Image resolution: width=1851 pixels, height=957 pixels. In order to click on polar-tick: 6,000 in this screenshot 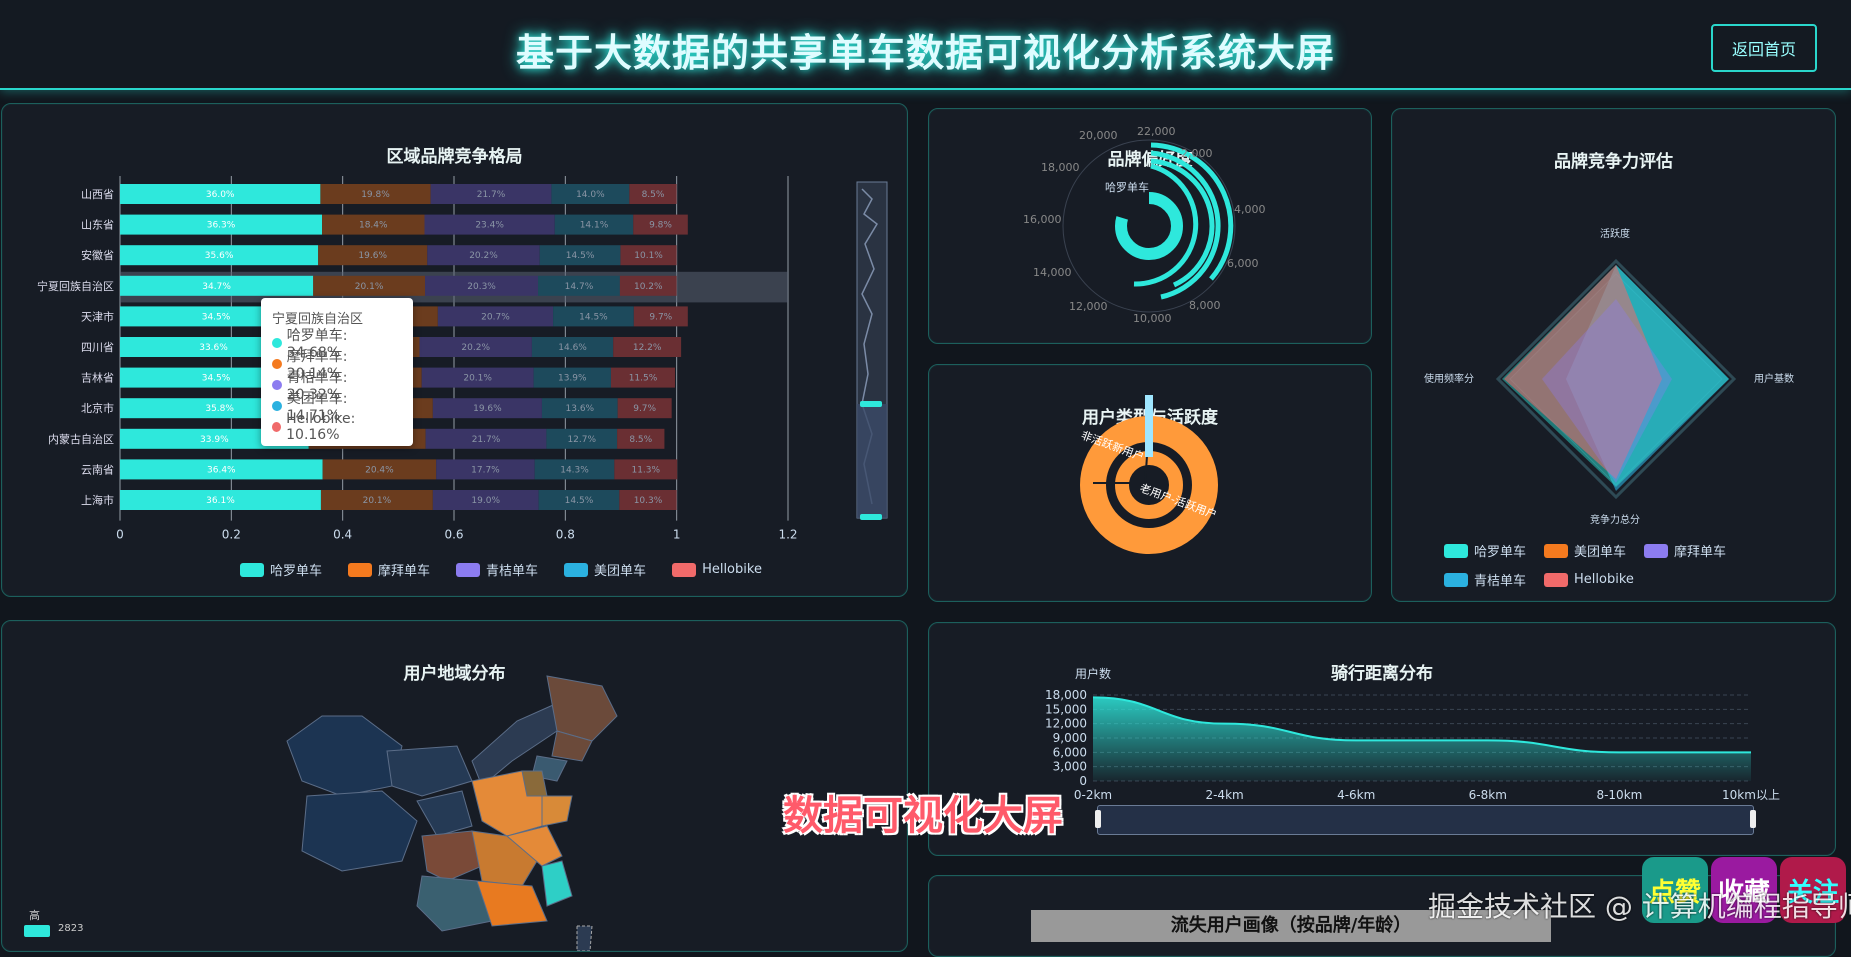, I will do `click(1243, 263)`.